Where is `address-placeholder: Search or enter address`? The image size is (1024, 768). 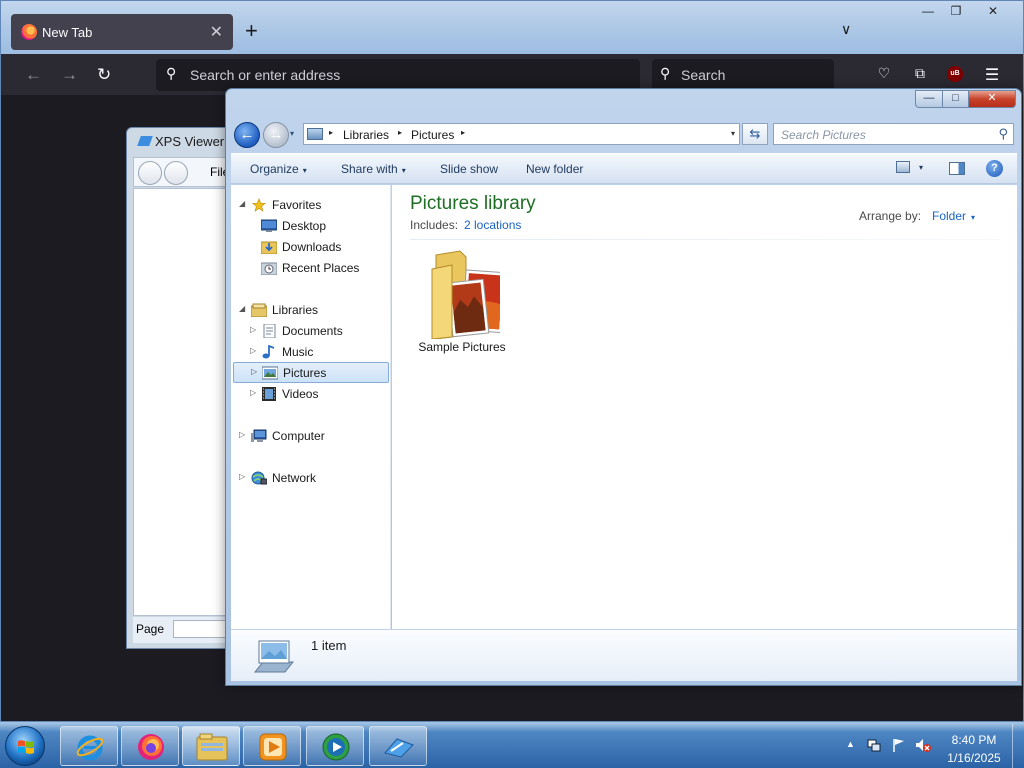 address-placeholder: Search or enter address is located at coordinates (265, 75).